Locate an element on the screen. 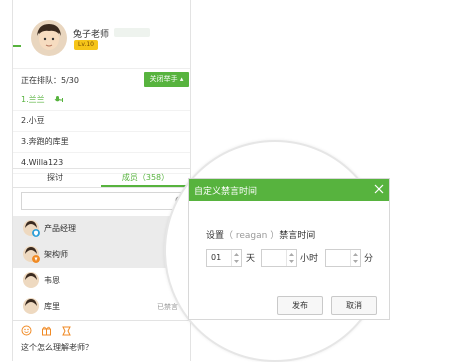 Image resolution: width=455 pixels, height=362 pixels. member-search-input is located at coordinates (105, 201).